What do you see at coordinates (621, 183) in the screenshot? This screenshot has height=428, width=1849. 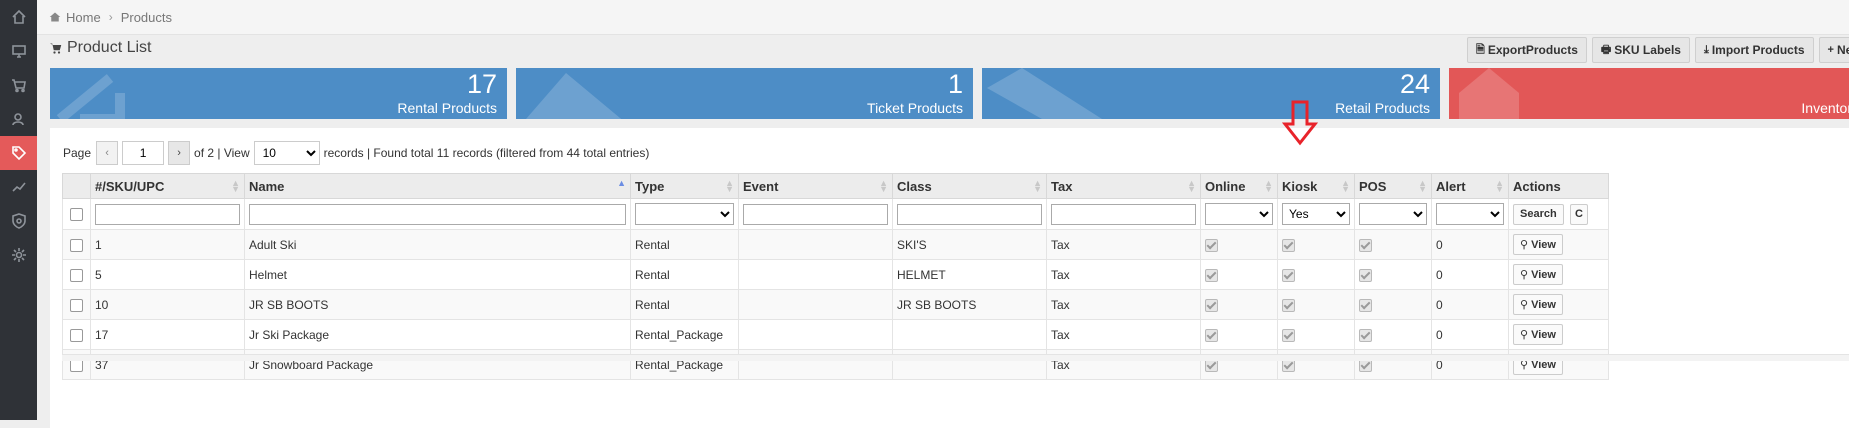 I see `sort-asc-icon: ▲` at bounding box center [621, 183].